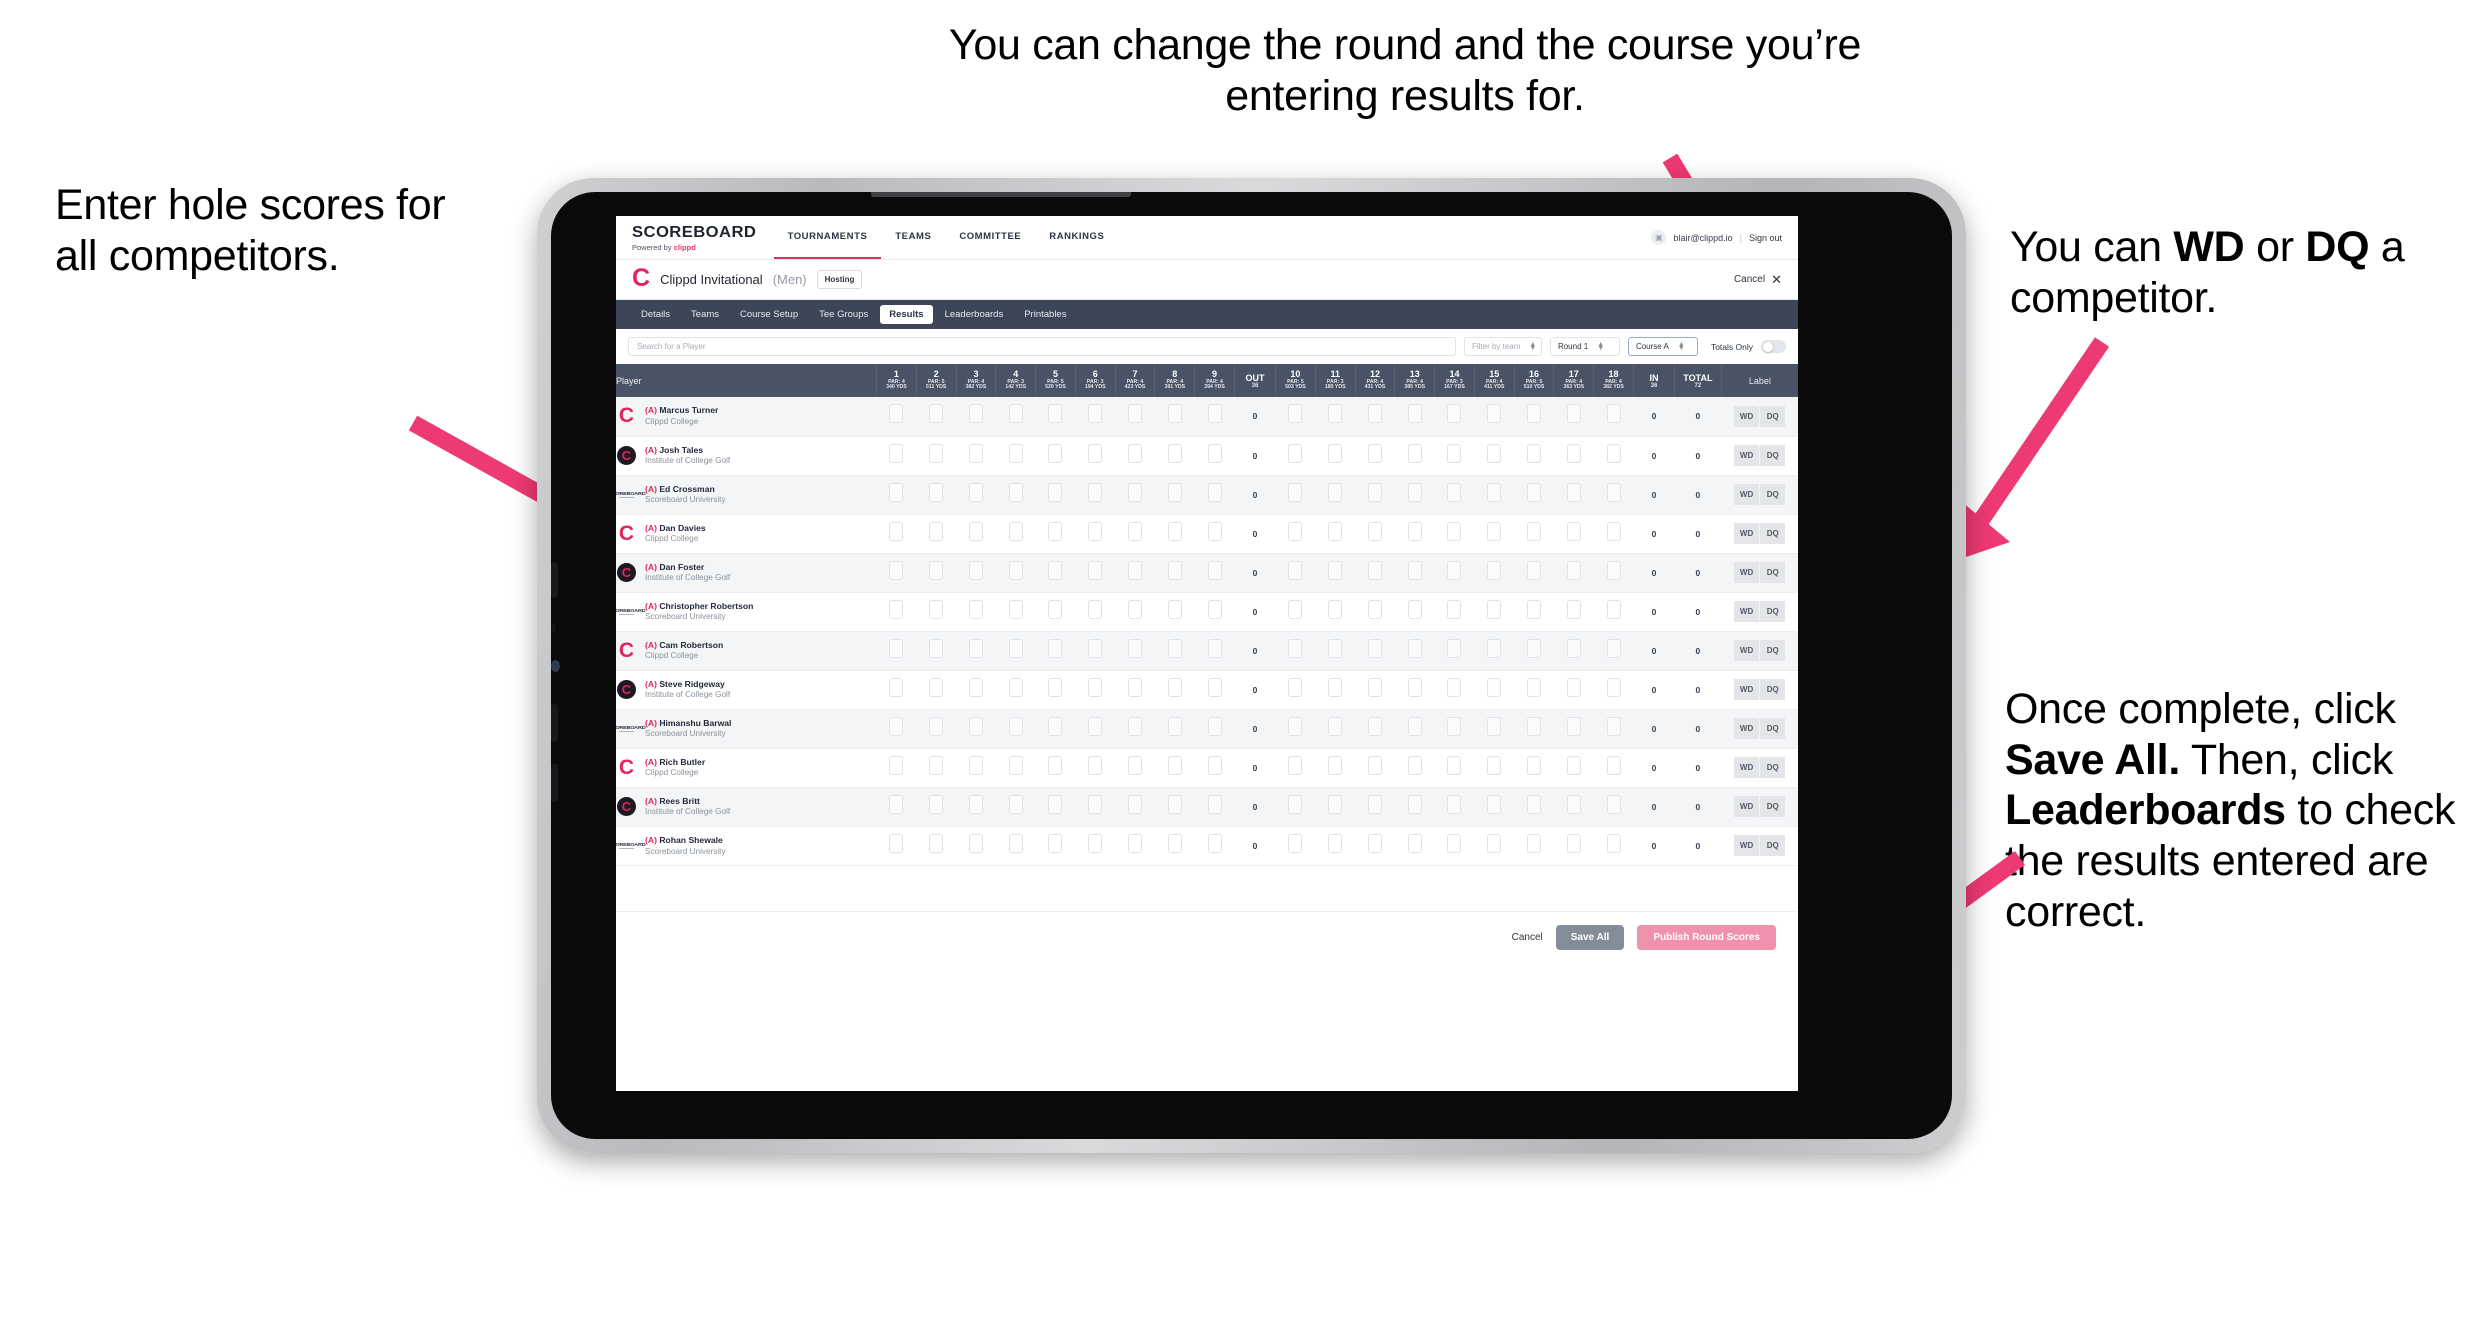 The image size is (2489, 1339). Describe the element at coordinates (1706, 937) in the screenshot. I see `publish-round-scores-button: Publish Round Scores` at that location.